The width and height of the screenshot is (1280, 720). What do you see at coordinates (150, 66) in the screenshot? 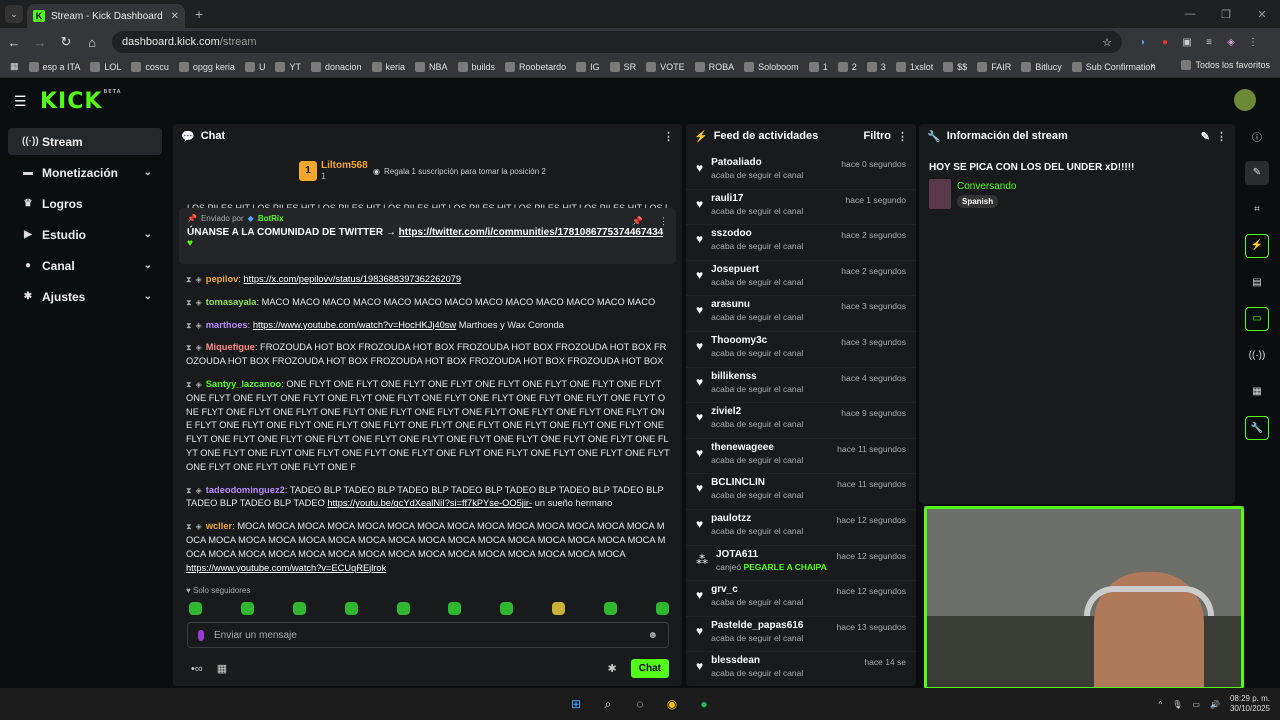
I see `bookmark-item: coscu` at bounding box center [150, 66].